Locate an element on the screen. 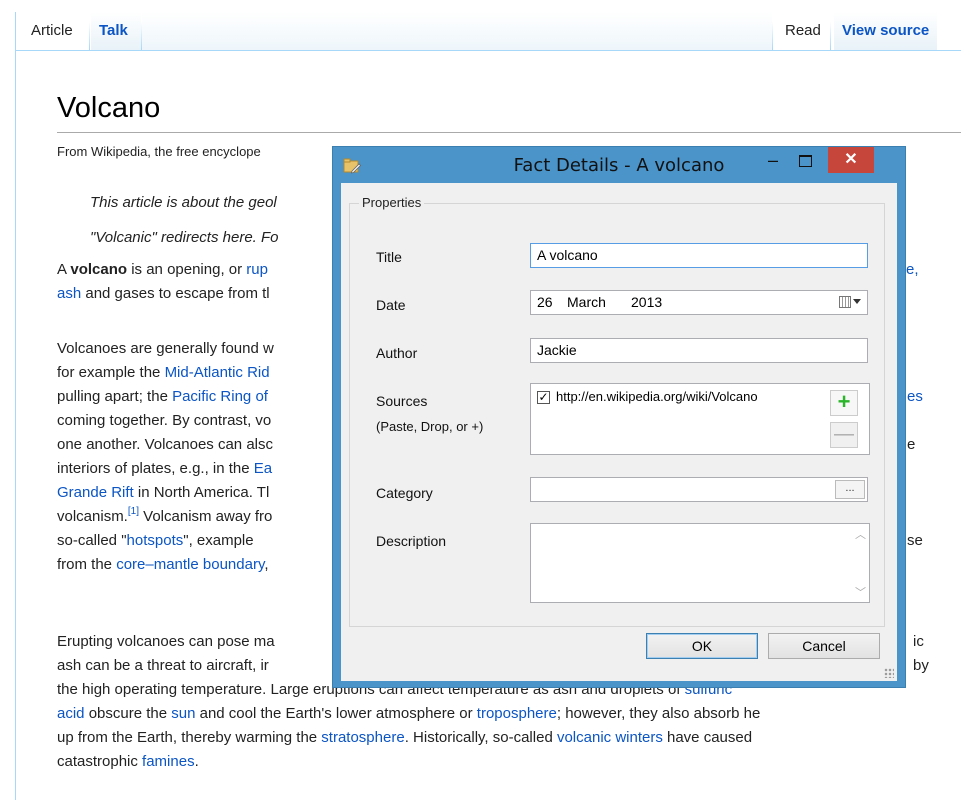  text: up from the Earth, thereby warming the is located at coordinates (189, 737).